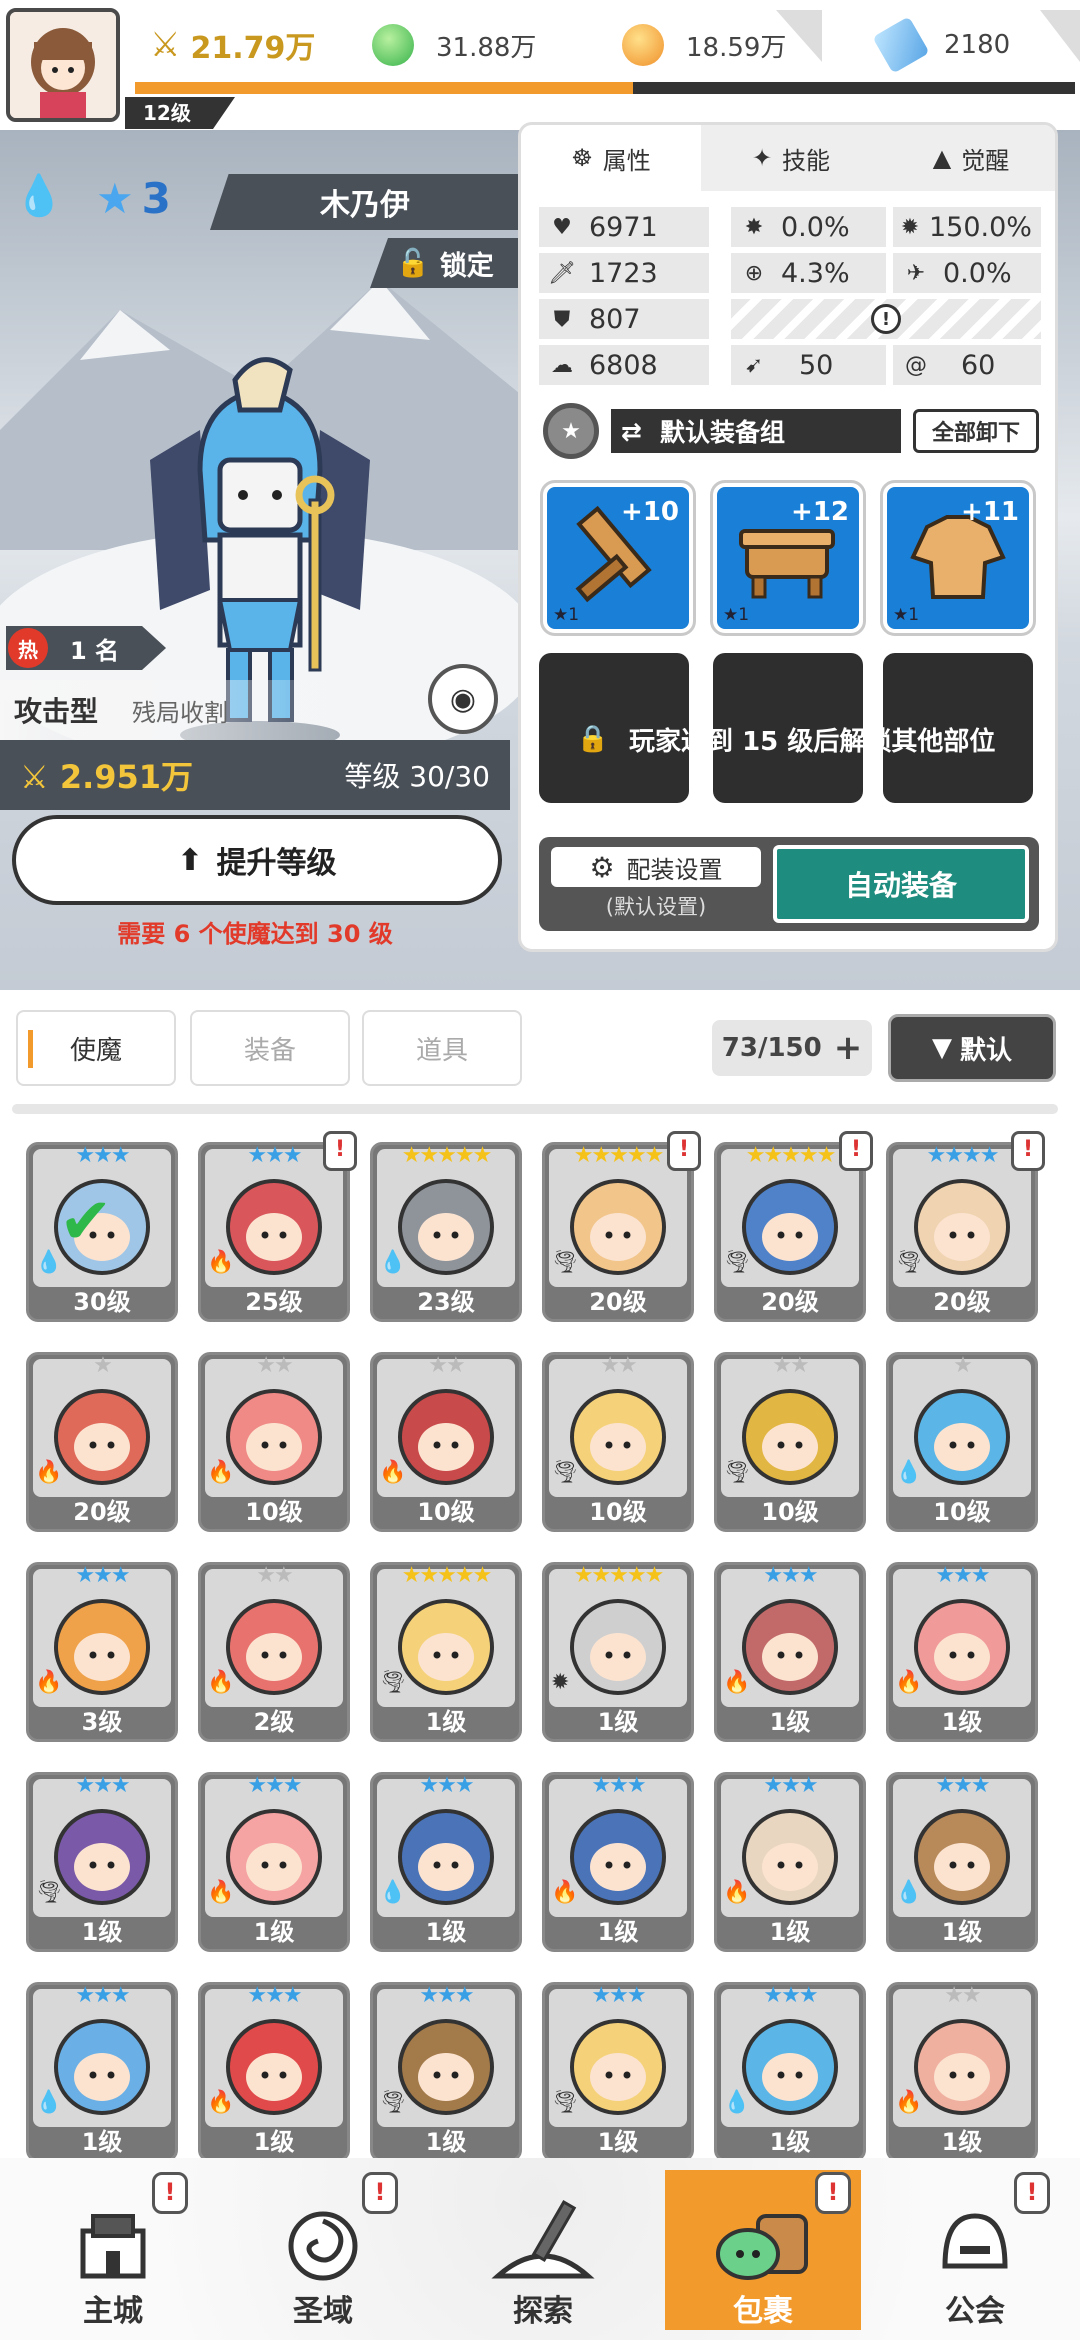  I want to click on warning-icon: !, so click(886, 319).